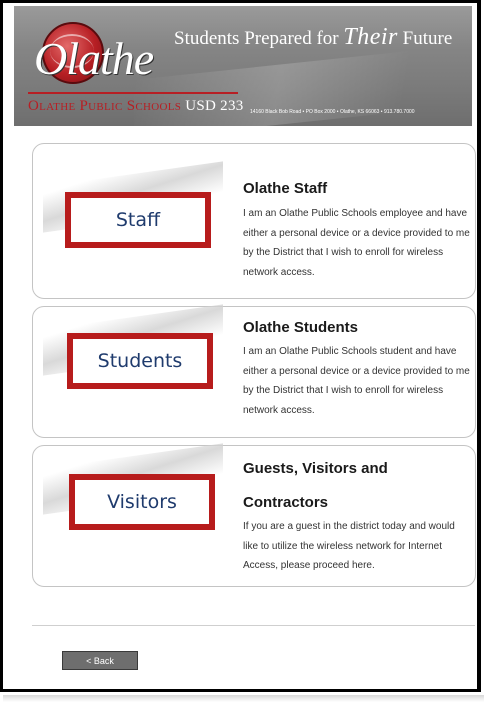 The width and height of the screenshot is (487, 702). I want to click on option-title: Guests, Visitors and, so click(315, 468).